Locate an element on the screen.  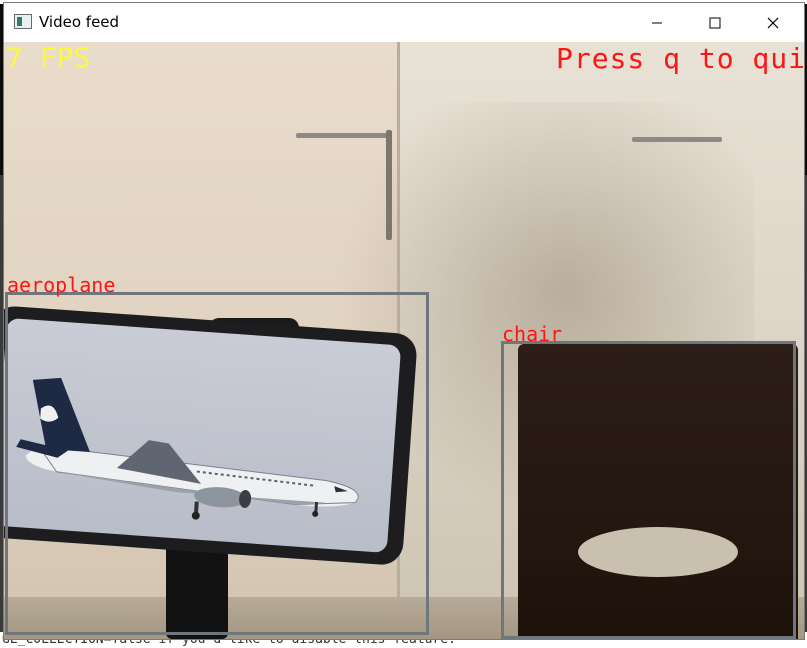
minimize-icon is located at coordinates (657, 22).